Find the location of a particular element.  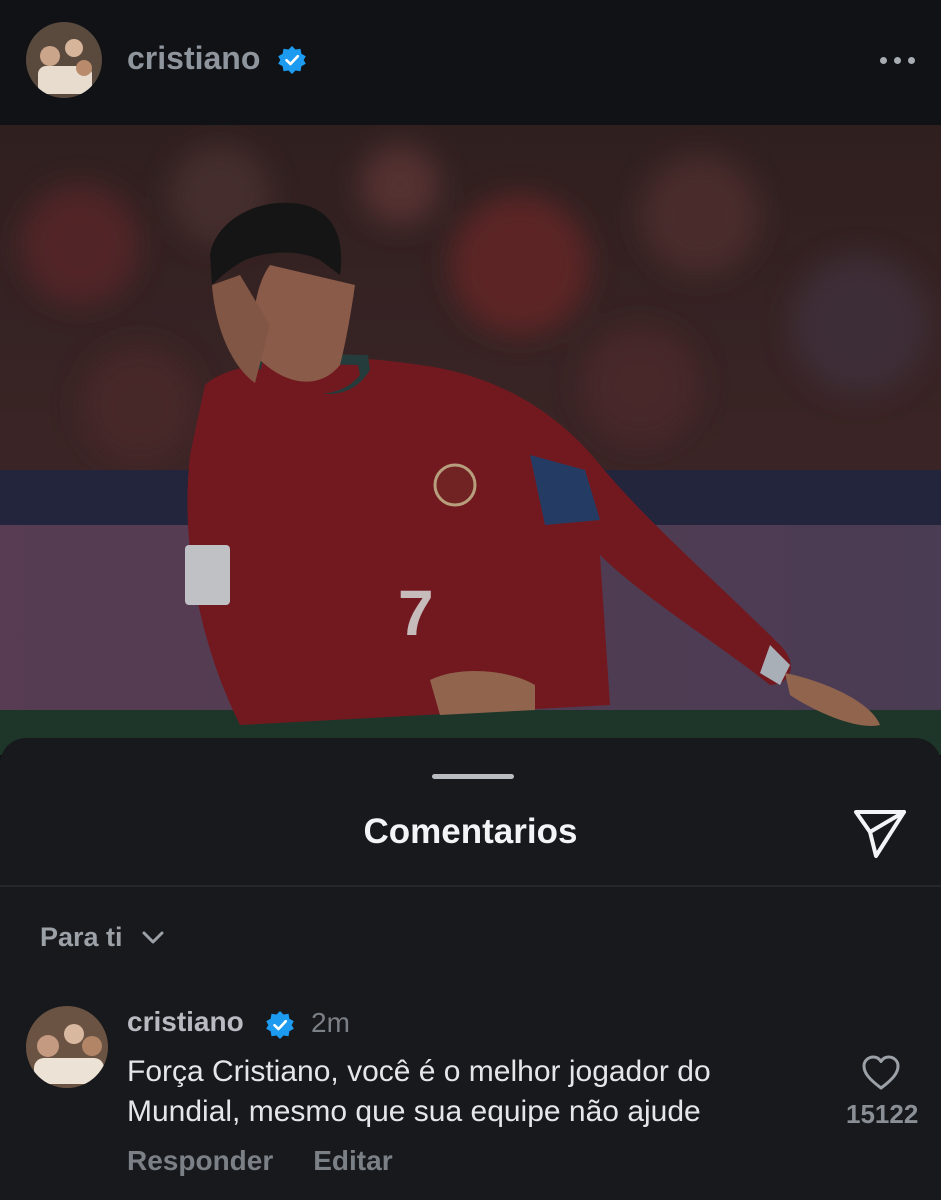

like-comment: 15122 is located at coordinates (882, 1091).